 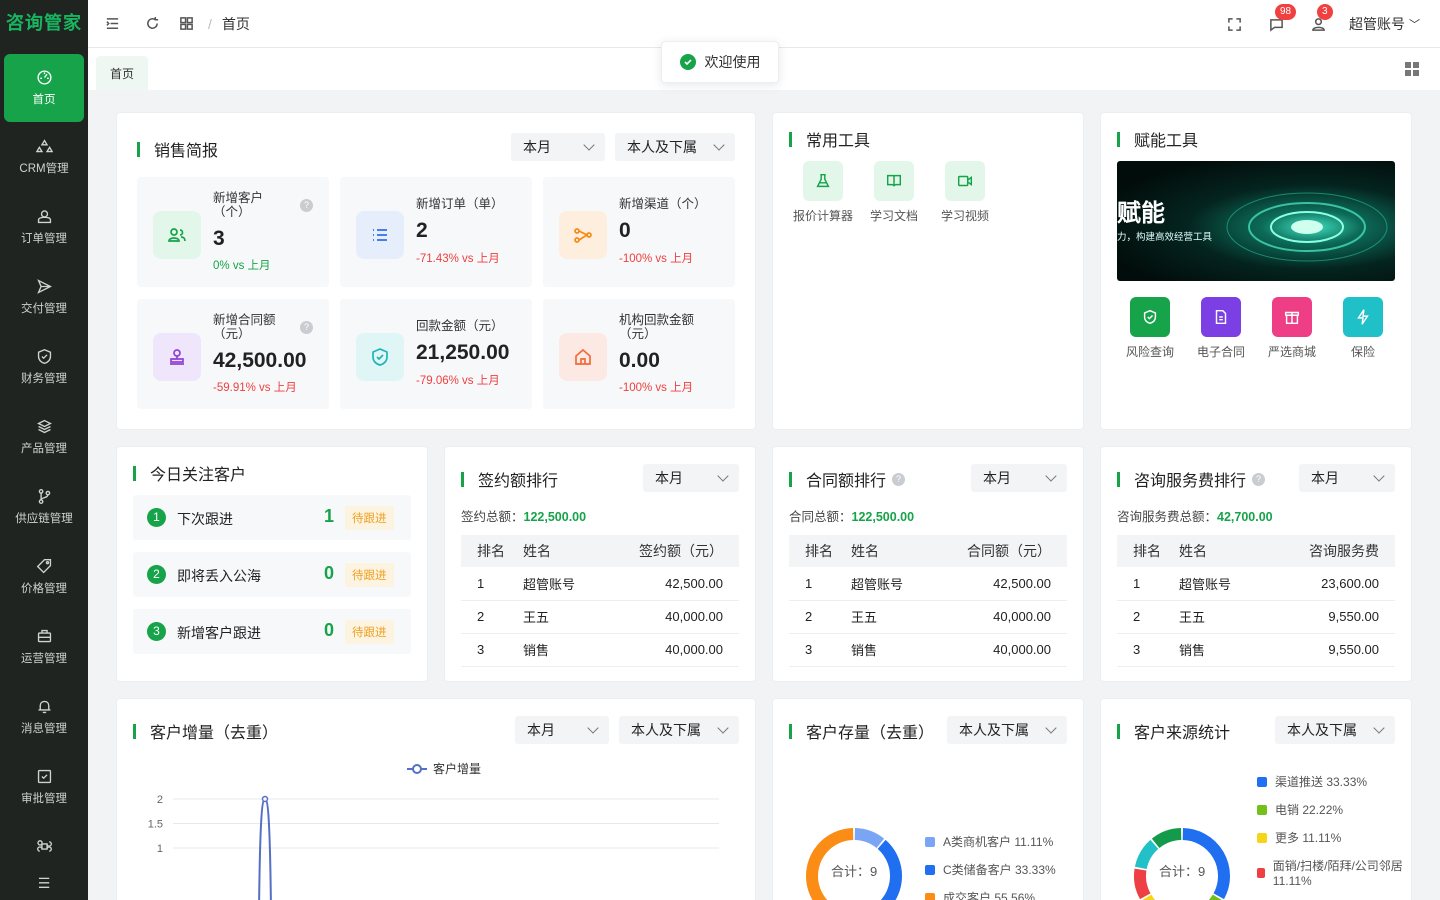 What do you see at coordinates (186, 24) in the screenshot?
I see `apps-button` at bounding box center [186, 24].